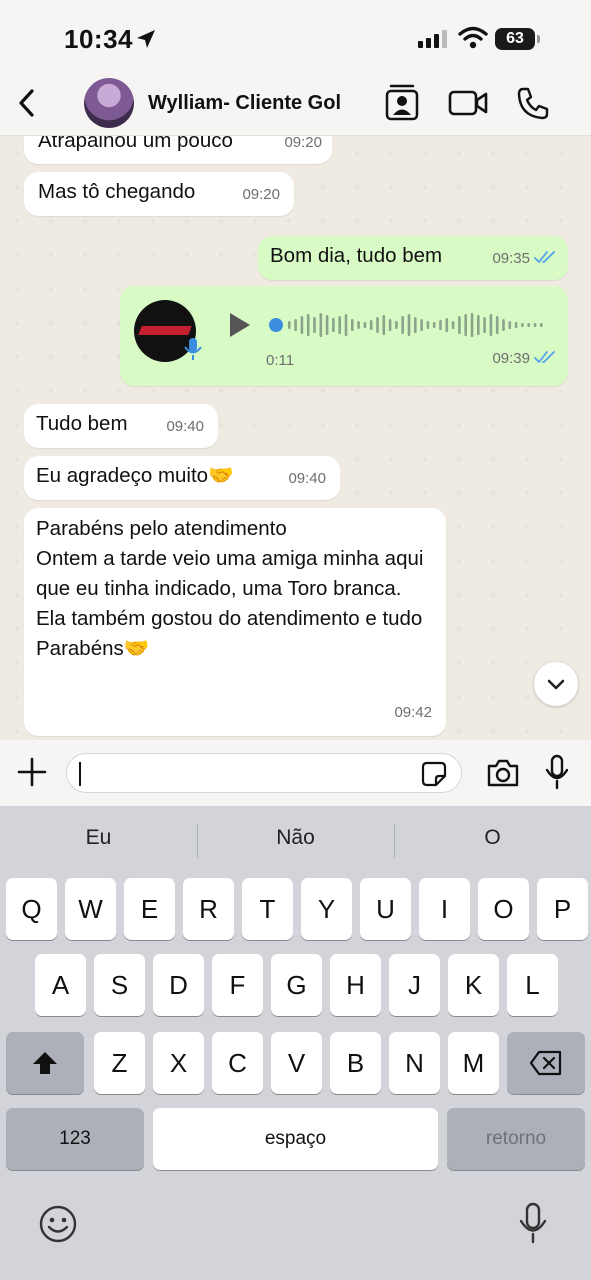  I want to click on message-time: 09:42, so click(413, 712).